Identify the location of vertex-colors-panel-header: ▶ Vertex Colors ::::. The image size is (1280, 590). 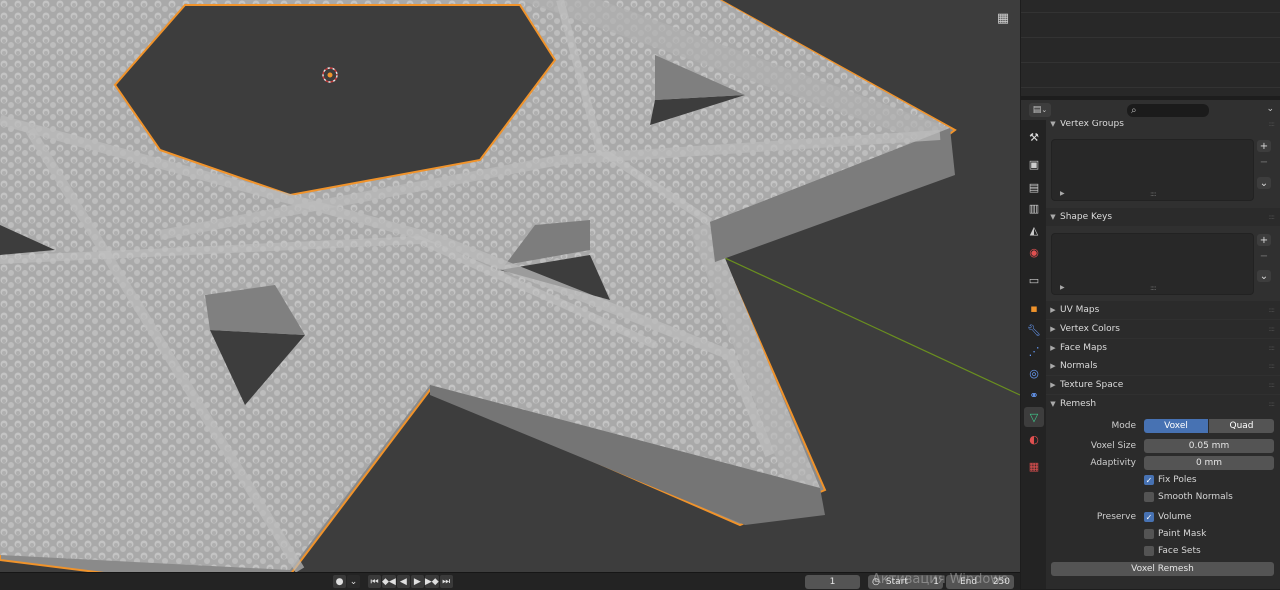
(1163, 329).